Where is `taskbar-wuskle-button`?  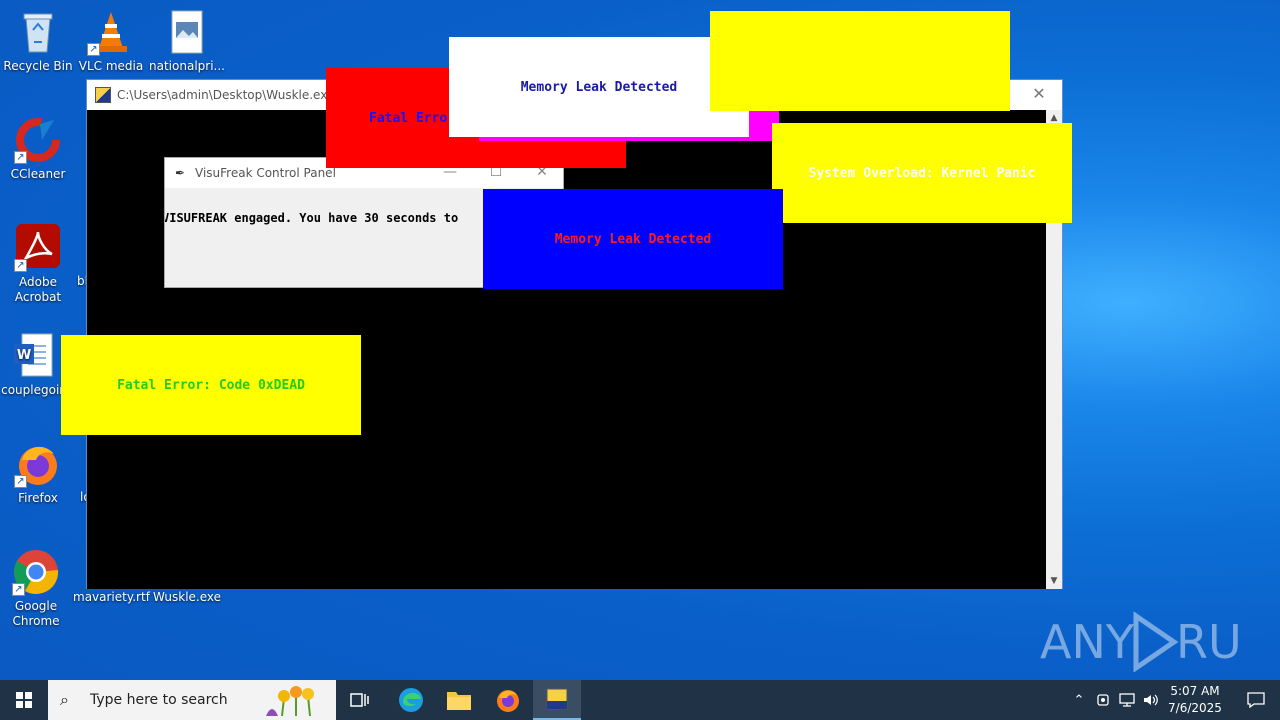 taskbar-wuskle-button is located at coordinates (557, 700).